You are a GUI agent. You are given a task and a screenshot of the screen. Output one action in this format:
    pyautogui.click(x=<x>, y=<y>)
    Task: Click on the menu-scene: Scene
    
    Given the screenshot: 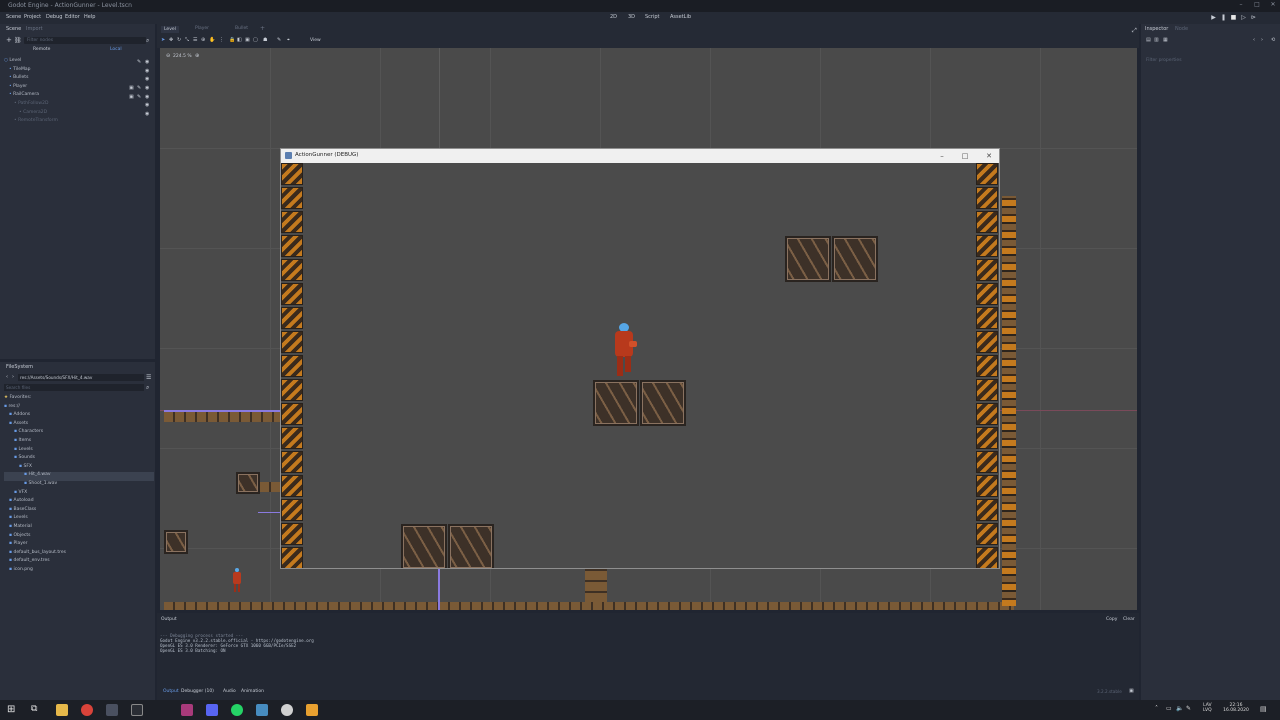 What is the action you would take?
    pyautogui.click(x=13, y=17)
    